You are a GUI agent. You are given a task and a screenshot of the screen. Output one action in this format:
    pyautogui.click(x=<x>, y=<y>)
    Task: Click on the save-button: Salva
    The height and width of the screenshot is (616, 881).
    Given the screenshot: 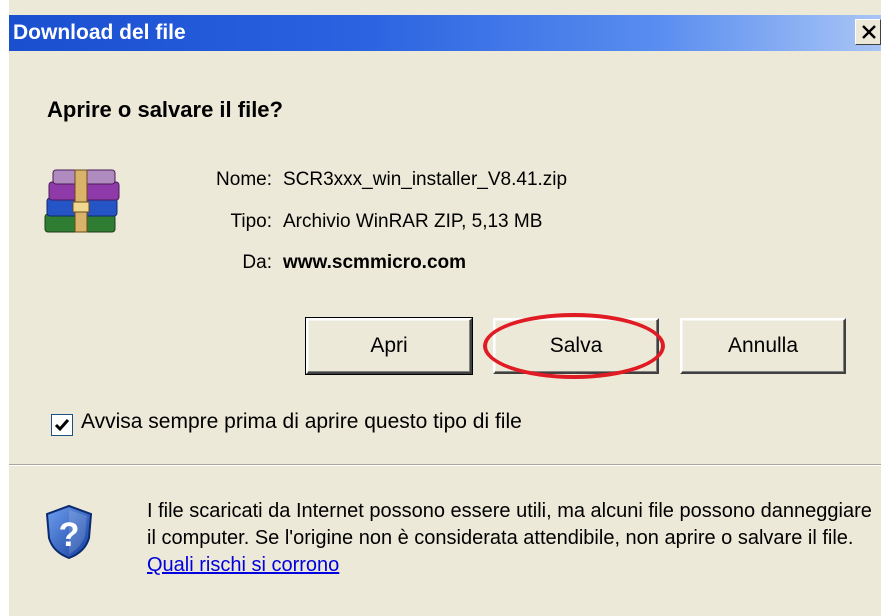 What is the action you would take?
    pyautogui.click(x=576, y=346)
    